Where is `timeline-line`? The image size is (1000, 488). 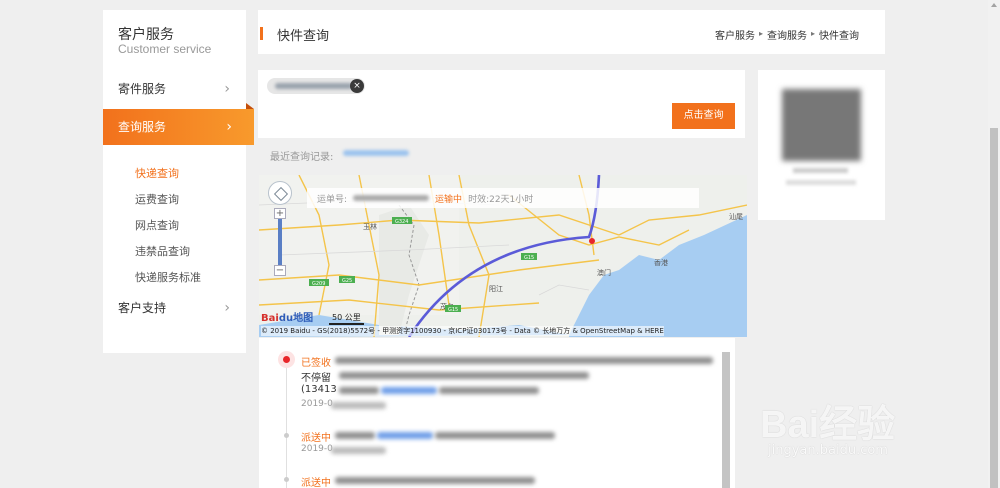
timeline-line is located at coordinates (286, 424).